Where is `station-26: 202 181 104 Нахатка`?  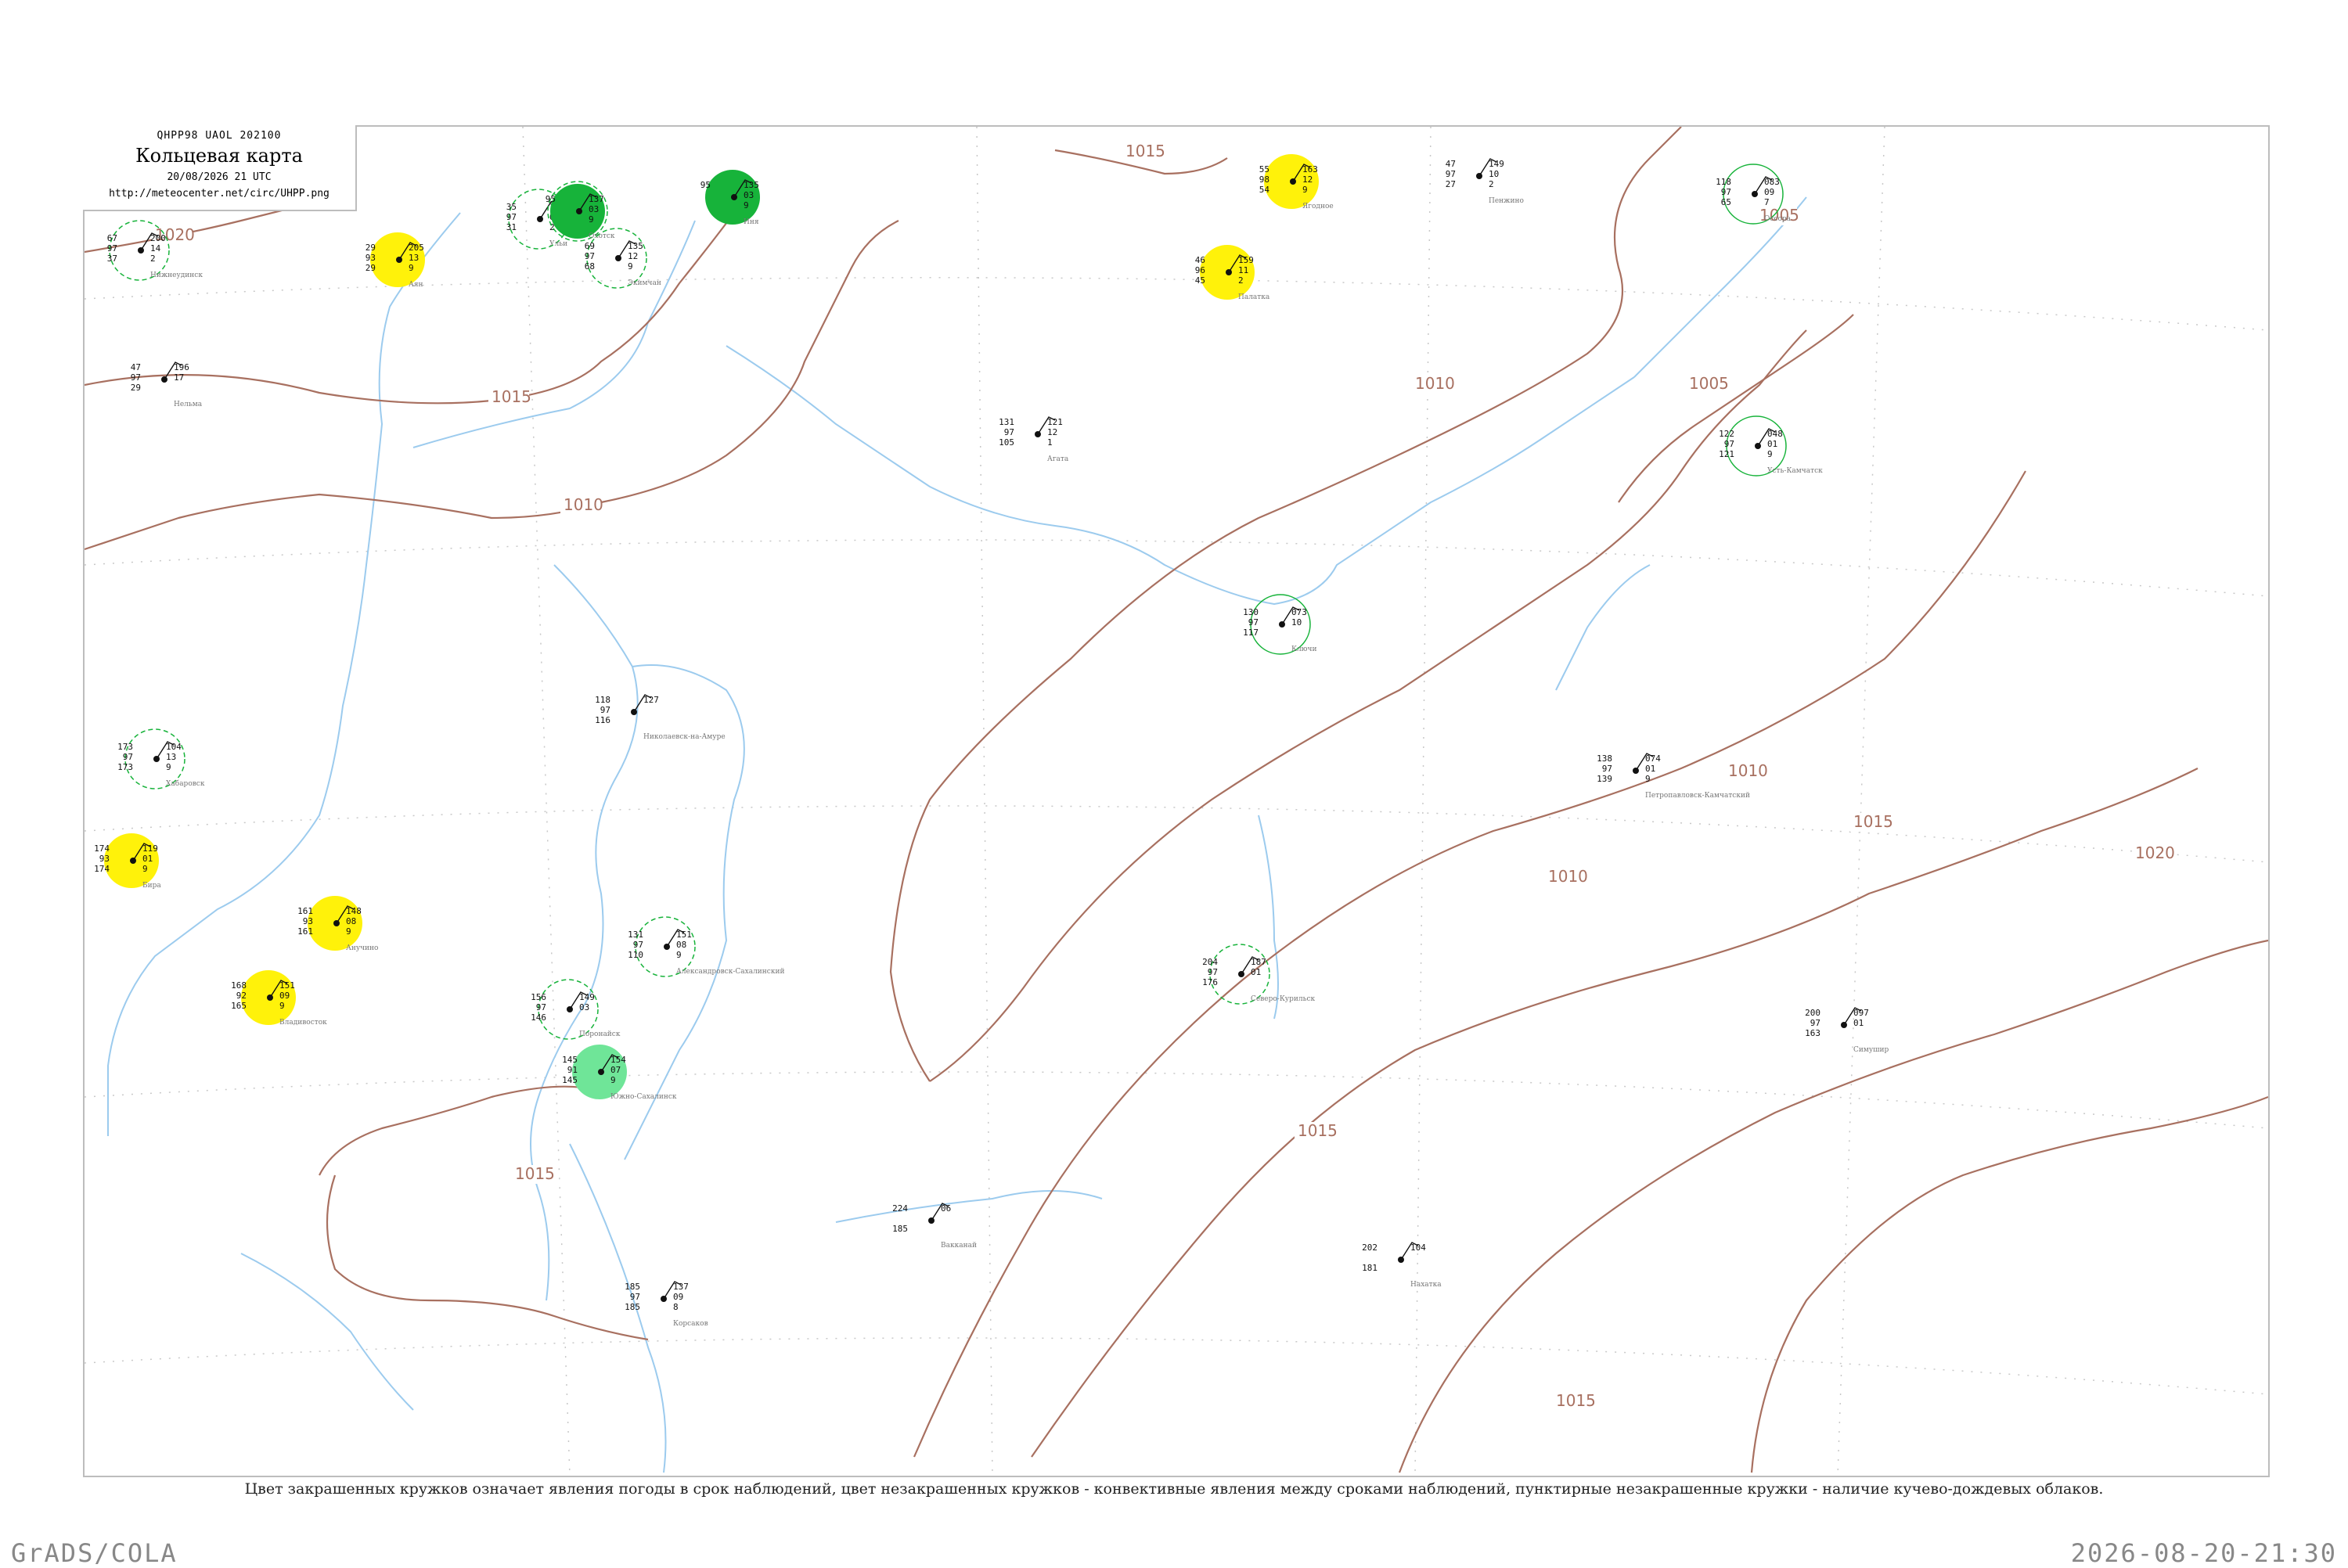
station-26: 202 181 104 Нахатка is located at coordinates (1402, 1266).